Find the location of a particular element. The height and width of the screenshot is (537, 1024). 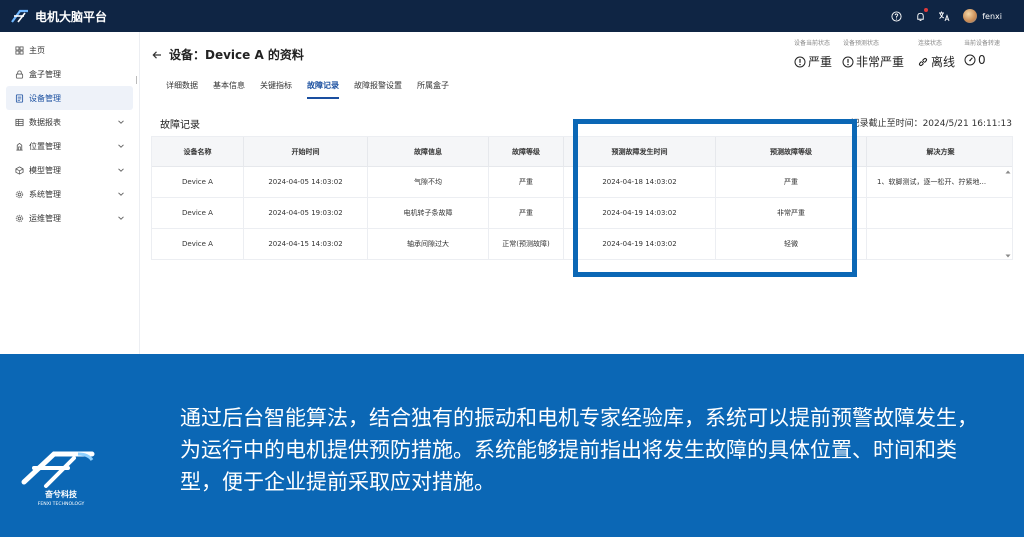

lock-icon is located at coordinates (19, 74).